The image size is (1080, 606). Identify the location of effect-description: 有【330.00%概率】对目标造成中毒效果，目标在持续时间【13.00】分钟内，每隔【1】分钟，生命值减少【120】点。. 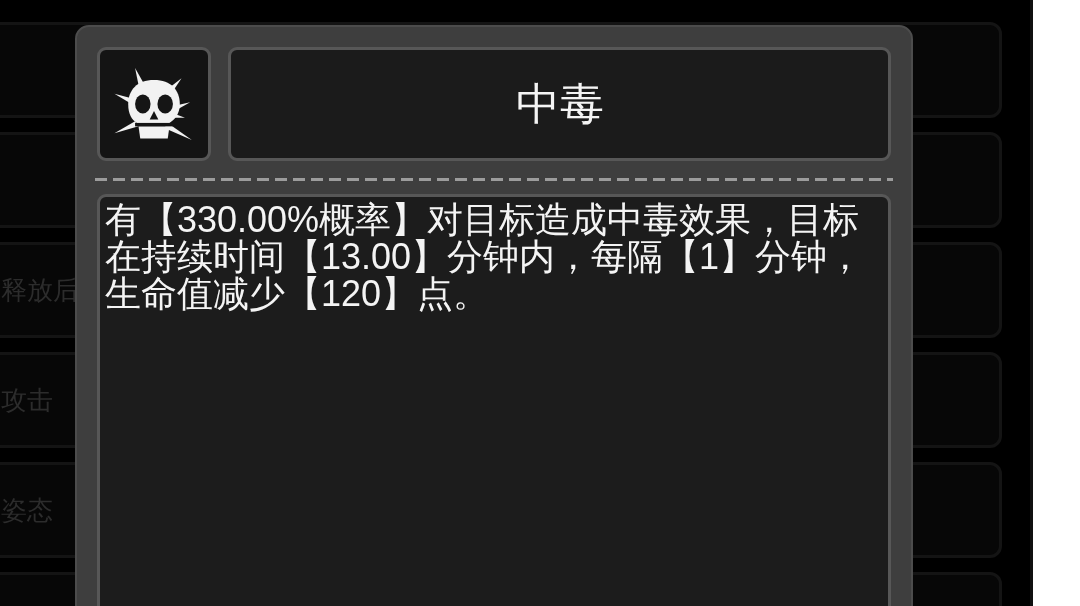
(485, 256).